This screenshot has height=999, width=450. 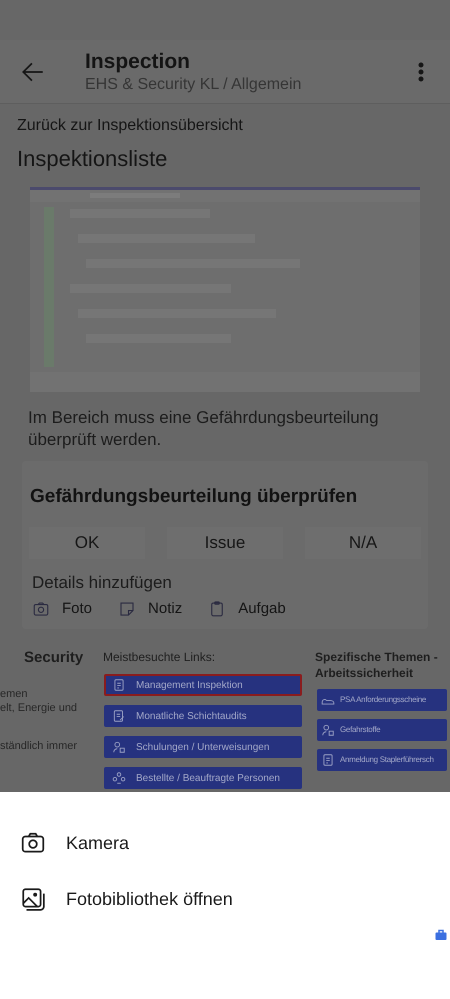 What do you see at coordinates (62, 609) in the screenshot?
I see `detail-action: Foto` at bounding box center [62, 609].